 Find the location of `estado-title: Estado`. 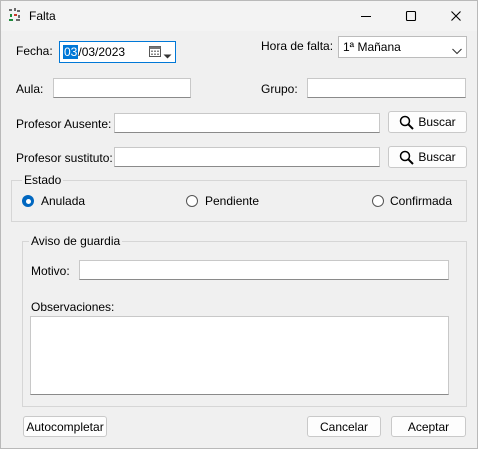

estado-title: Estado is located at coordinates (43, 180).